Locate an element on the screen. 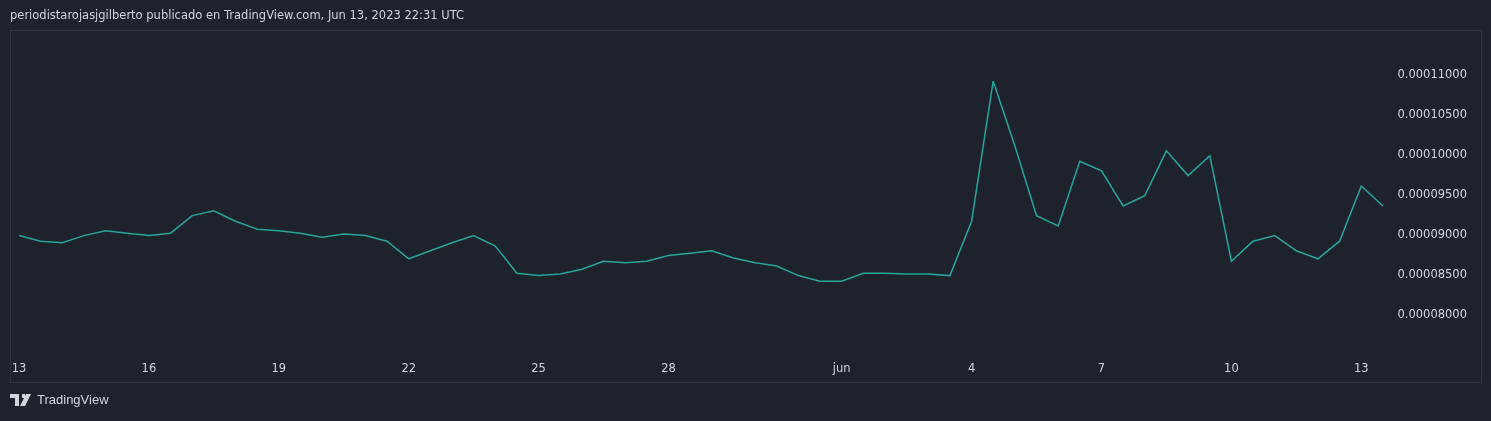 The width and height of the screenshot is (1491, 421). price-label: 0.00008000 is located at coordinates (1432, 314).